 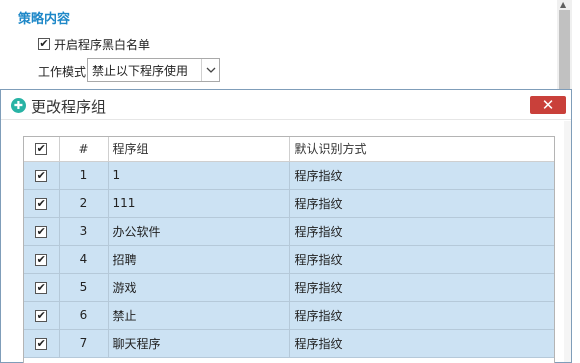 I want to click on select-all-cell: ✔, so click(x=42, y=149).